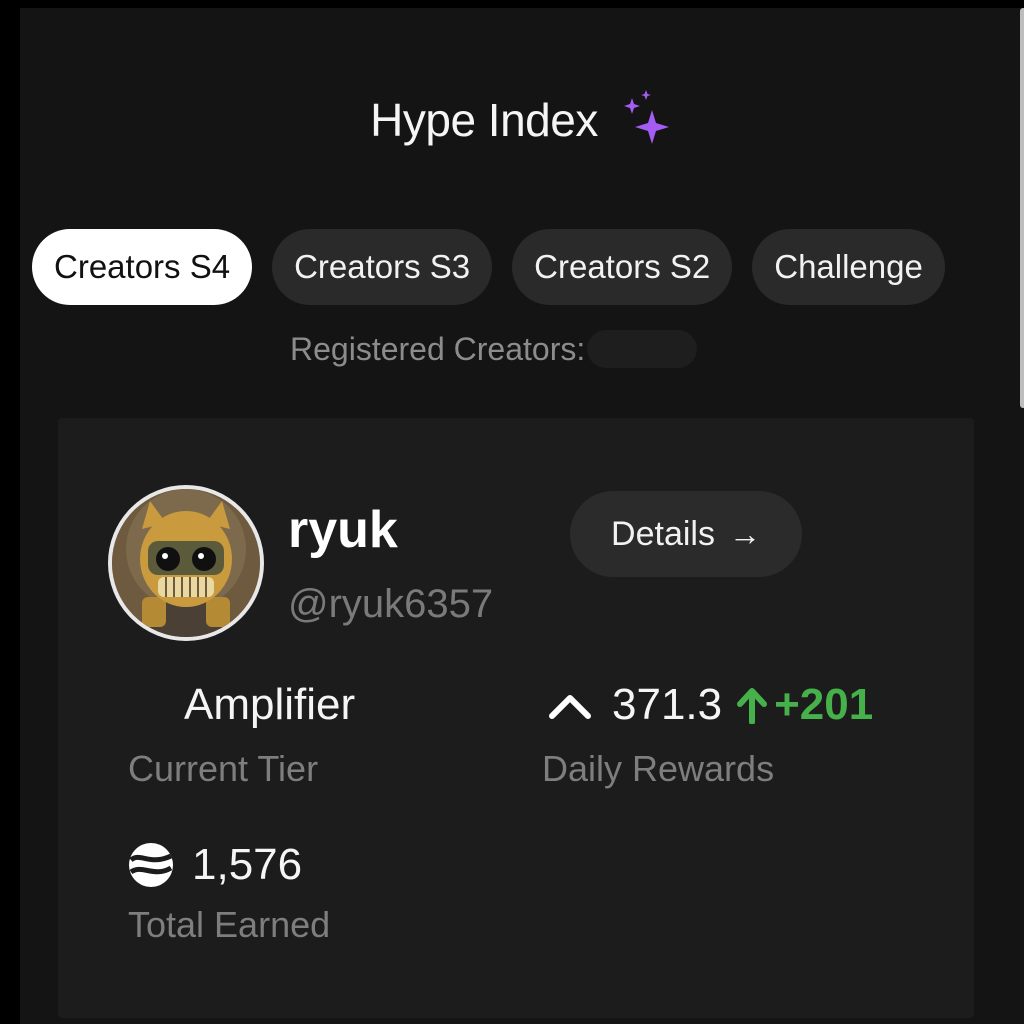  Describe the element at coordinates (570, 707) in the screenshot. I see `chevron-up-icon` at that location.